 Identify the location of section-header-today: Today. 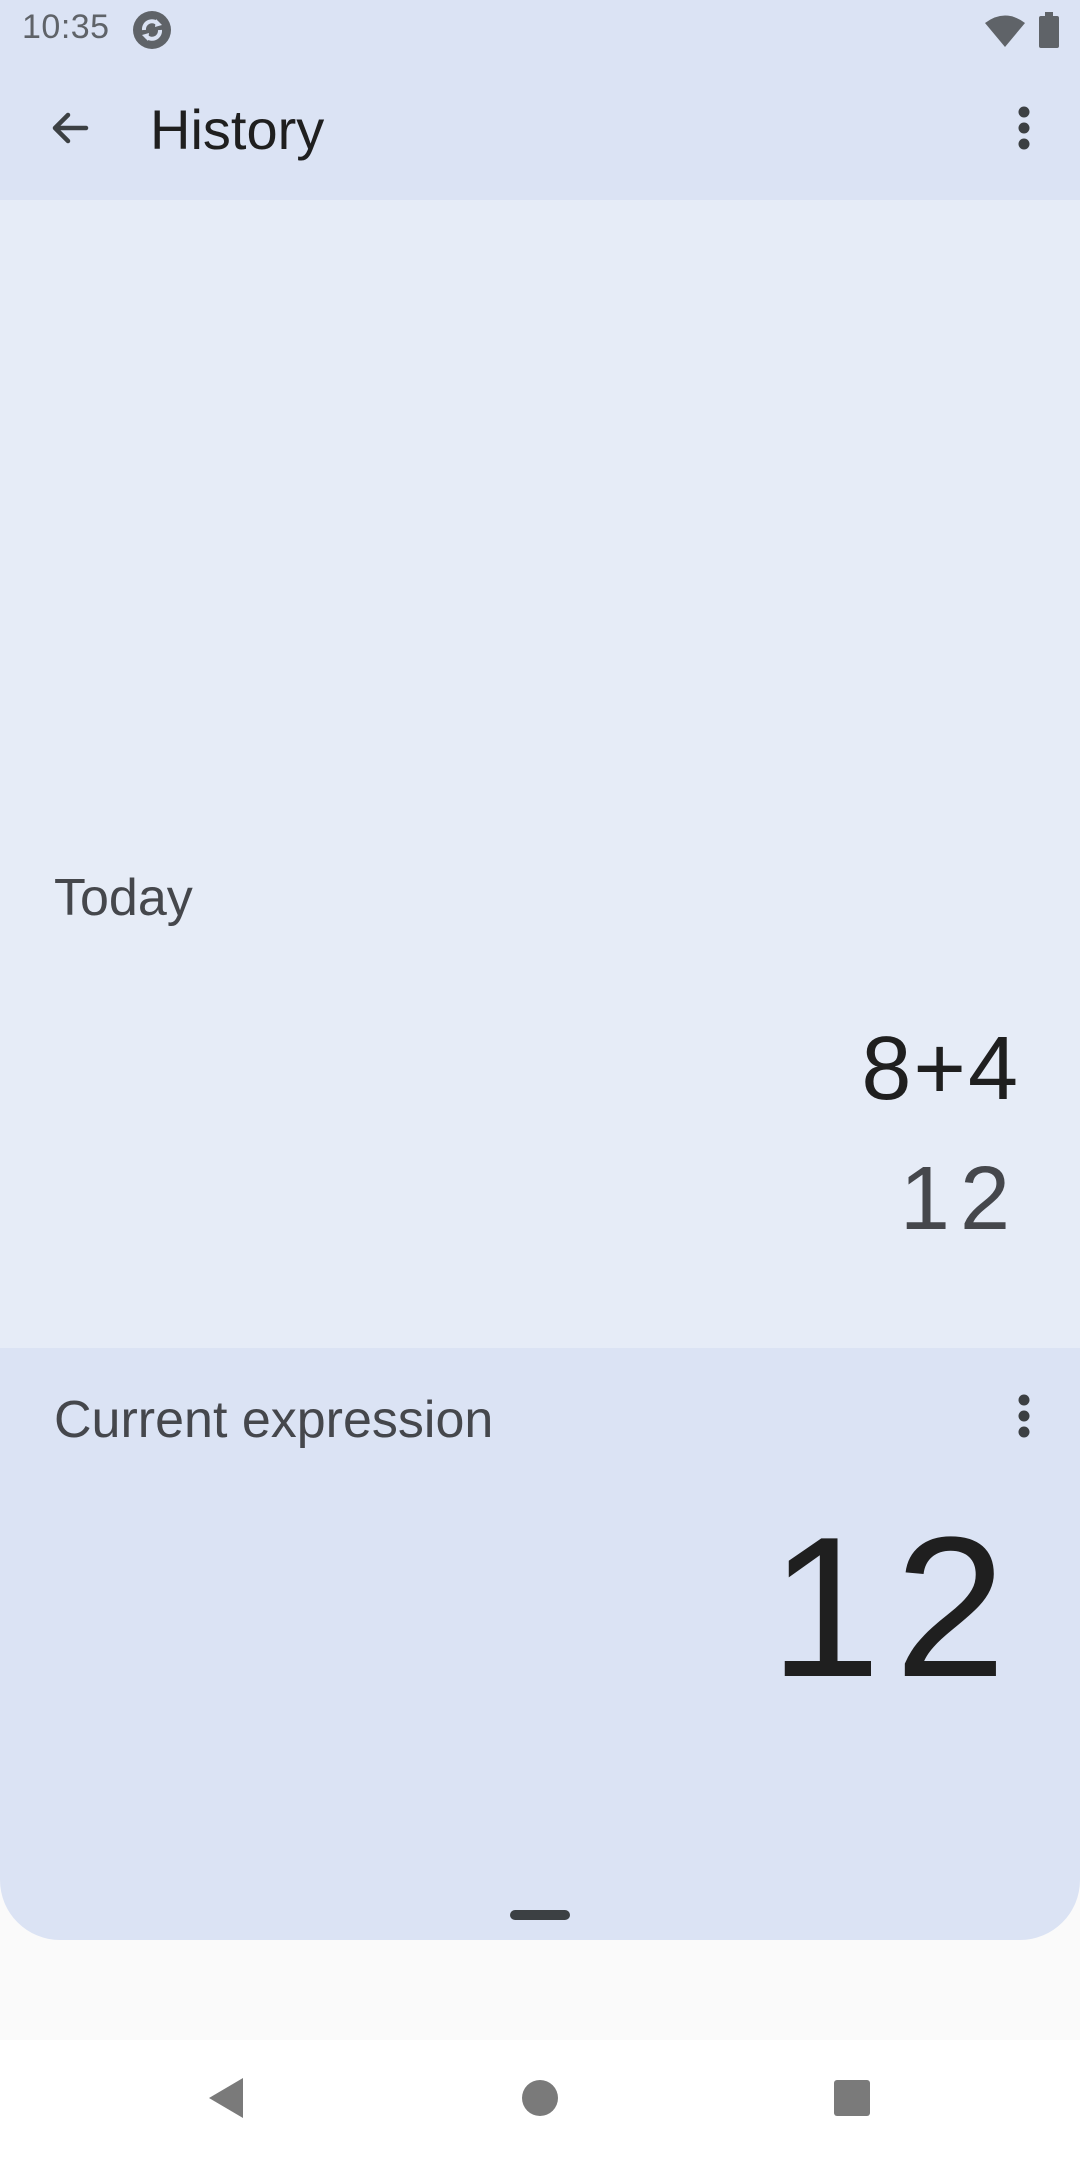
(123, 898).